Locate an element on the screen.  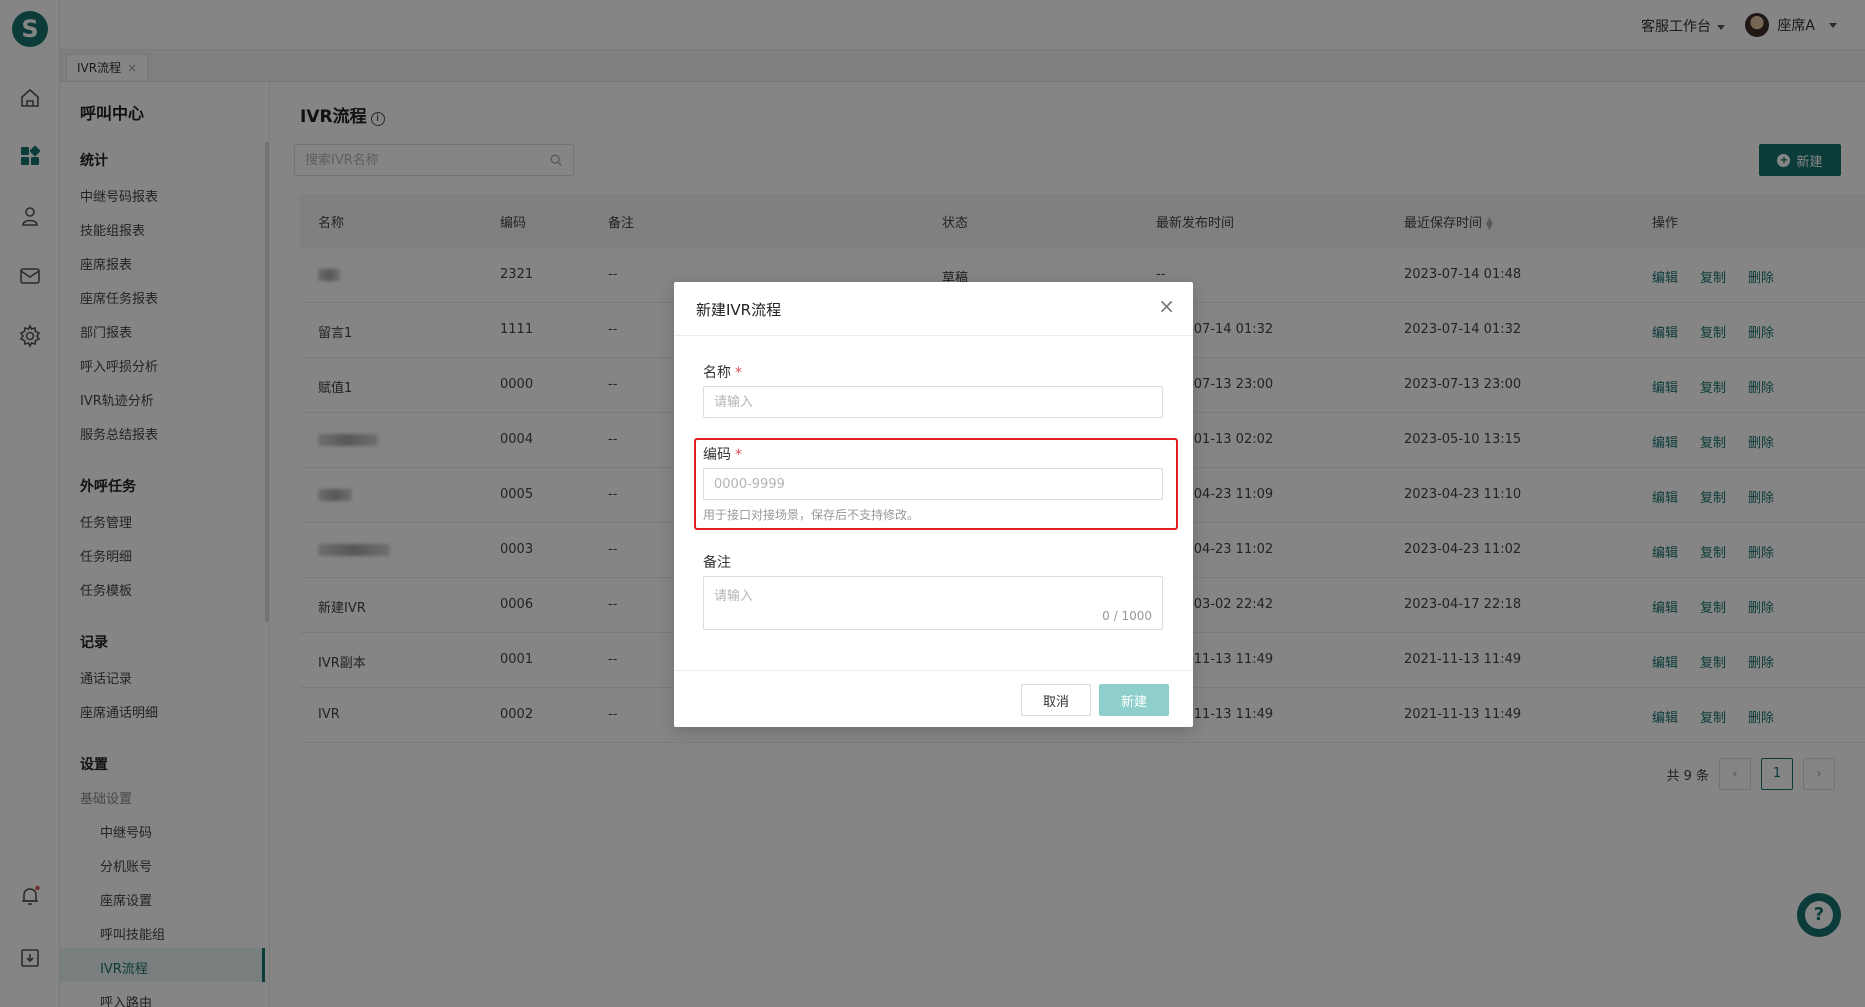
code-label: 编码 * is located at coordinates (722, 454).